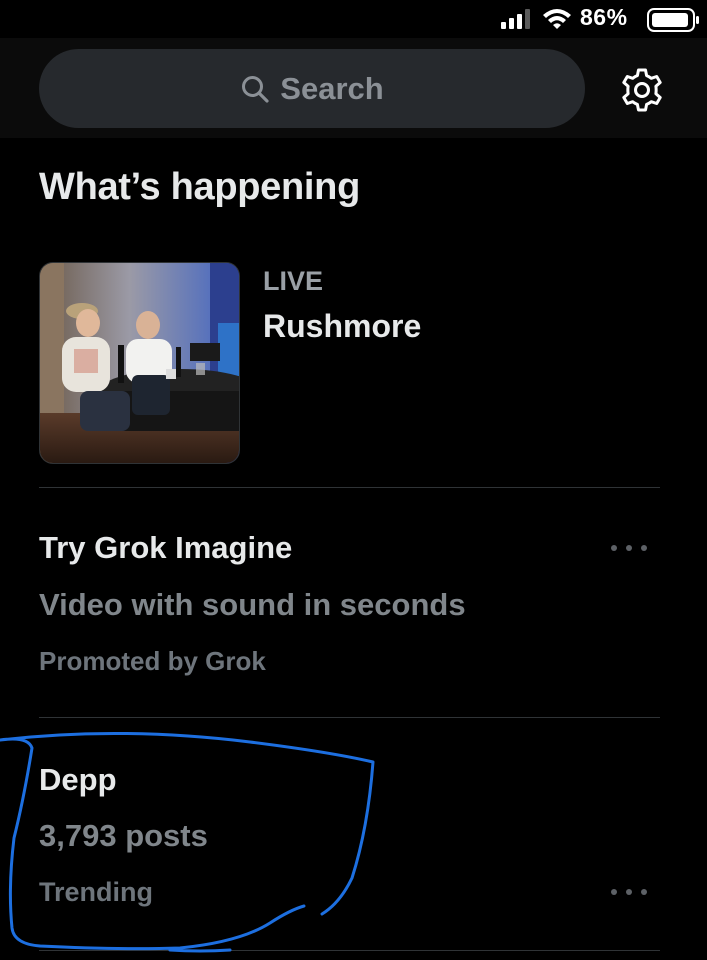 Image resolution: width=707 pixels, height=960 pixels. What do you see at coordinates (152, 661) in the screenshot?
I see `promoted-by-label: Promoted by Grok` at bounding box center [152, 661].